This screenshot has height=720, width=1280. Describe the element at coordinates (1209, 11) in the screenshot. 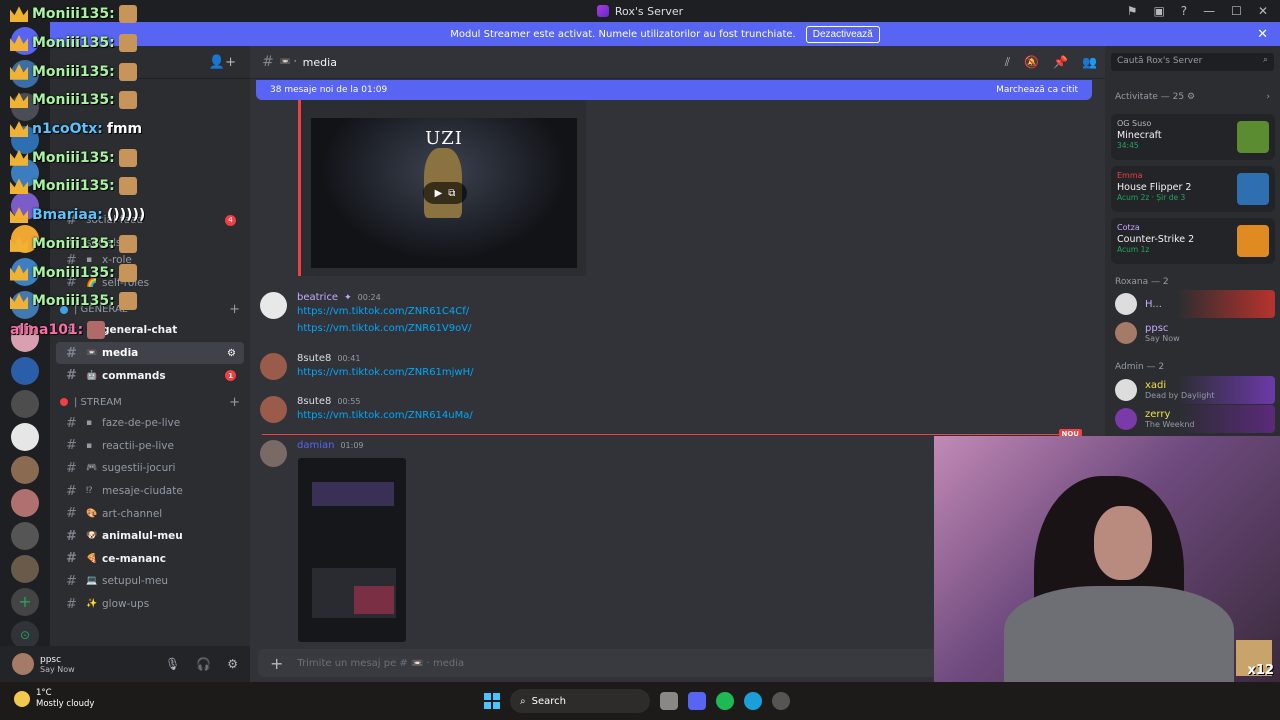

I see `minimize-icon: —` at that location.